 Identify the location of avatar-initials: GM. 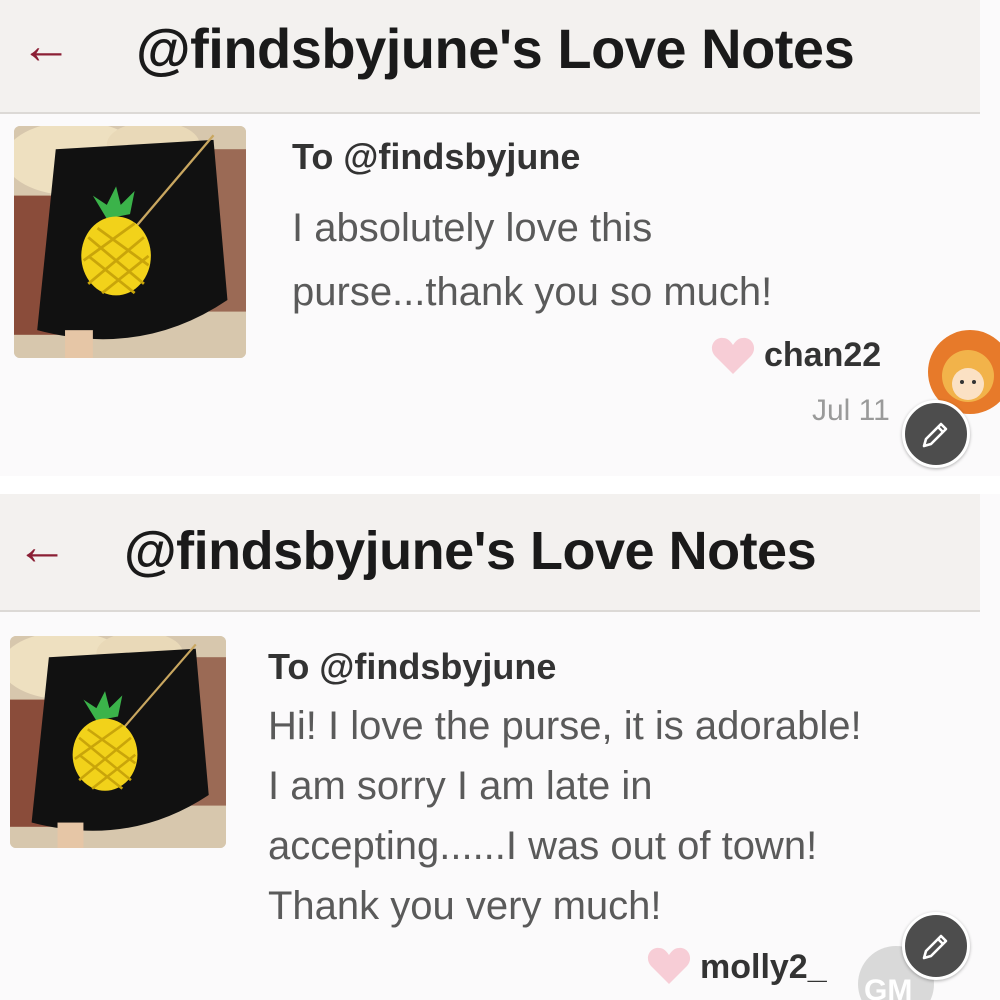
(888, 987).